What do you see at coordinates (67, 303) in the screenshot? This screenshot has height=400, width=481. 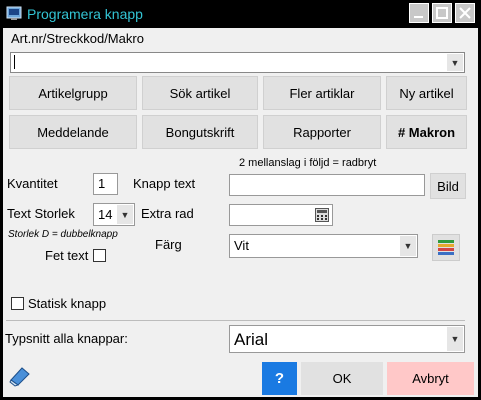 I see `static-button-label: Statisk knapp` at bounding box center [67, 303].